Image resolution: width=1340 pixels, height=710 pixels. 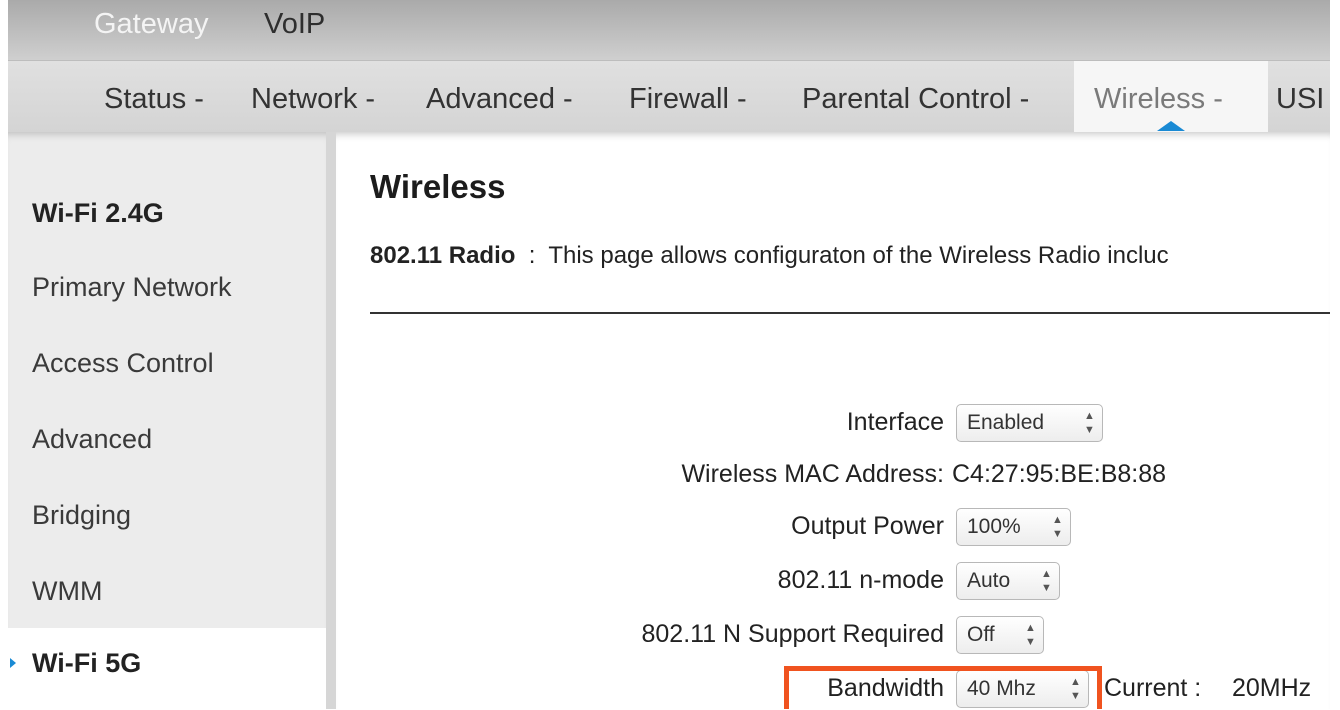 What do you see at coordinates (1006, 422) in the screenshot?
I see `interface-value: Enabled` at bounding box center [1006, 422].